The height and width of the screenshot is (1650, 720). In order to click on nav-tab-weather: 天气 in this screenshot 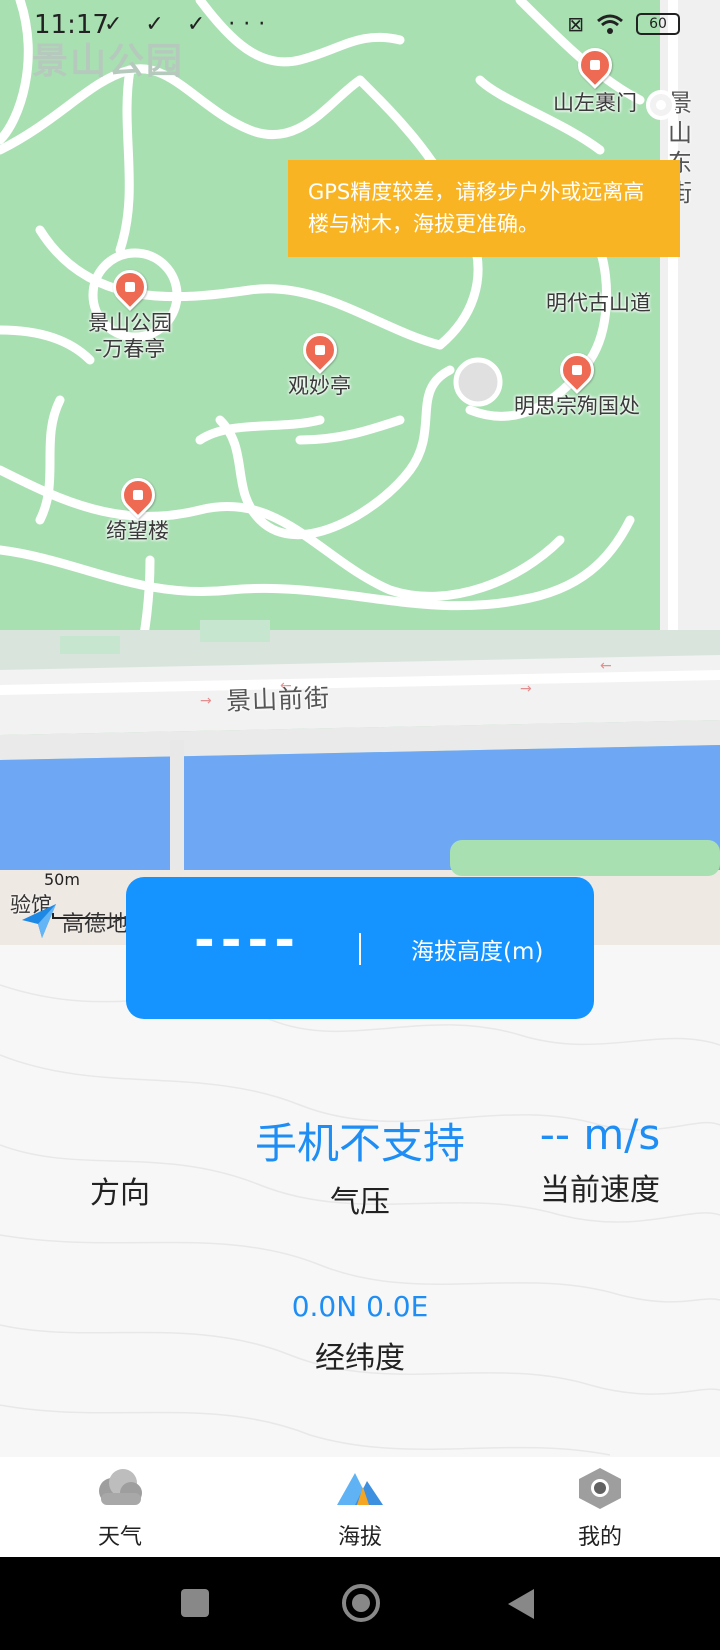, I will do `click(120, 1509)`.